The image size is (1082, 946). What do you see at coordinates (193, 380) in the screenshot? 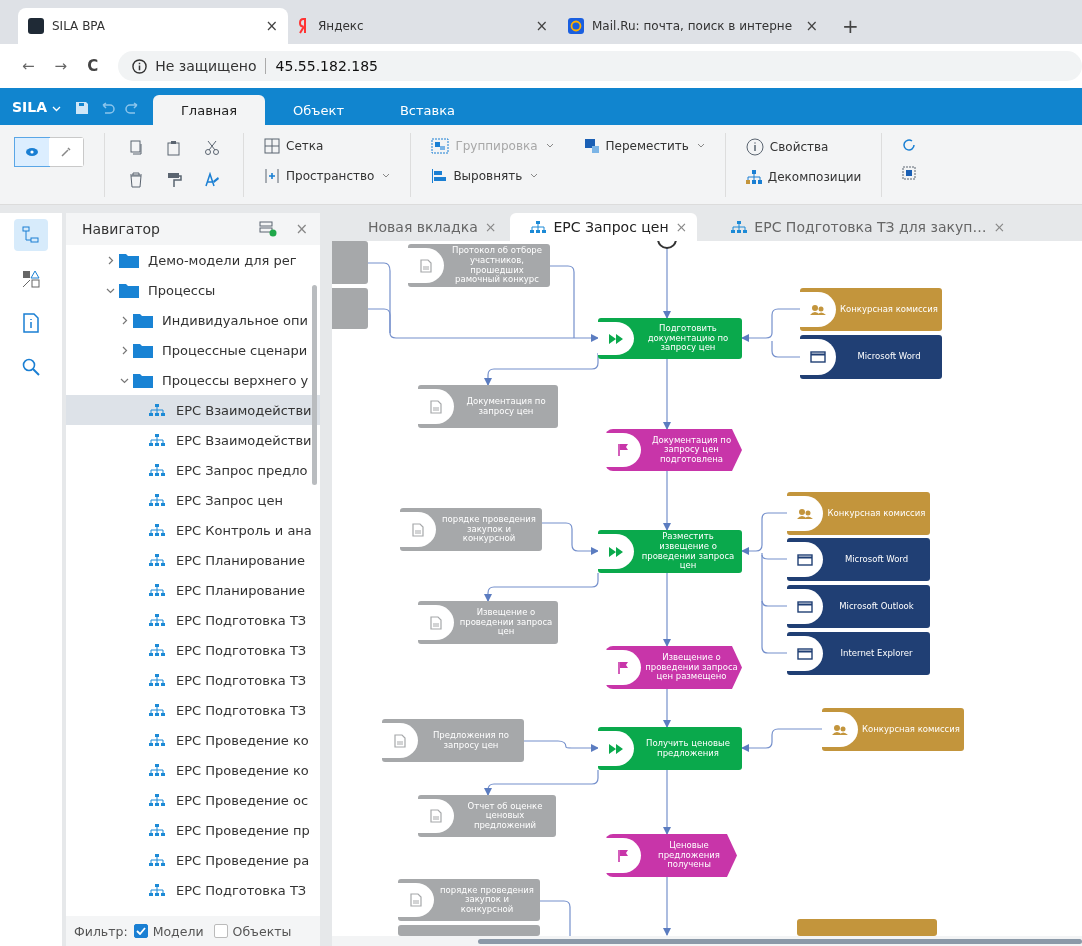
I see `tree-item: Процессы верхнего у` at bounding box center [193, 380].